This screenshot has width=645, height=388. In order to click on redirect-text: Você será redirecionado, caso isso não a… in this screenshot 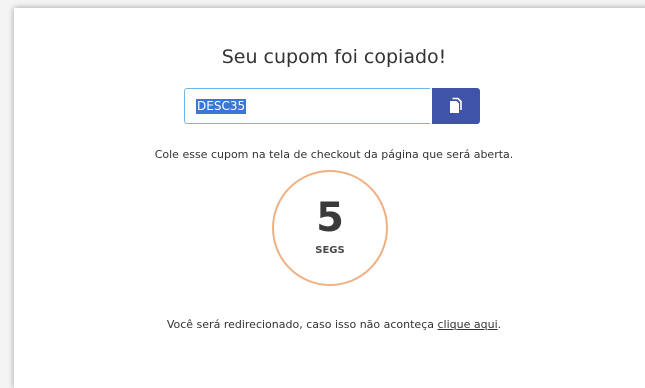, I will do `click(302, 324)`.